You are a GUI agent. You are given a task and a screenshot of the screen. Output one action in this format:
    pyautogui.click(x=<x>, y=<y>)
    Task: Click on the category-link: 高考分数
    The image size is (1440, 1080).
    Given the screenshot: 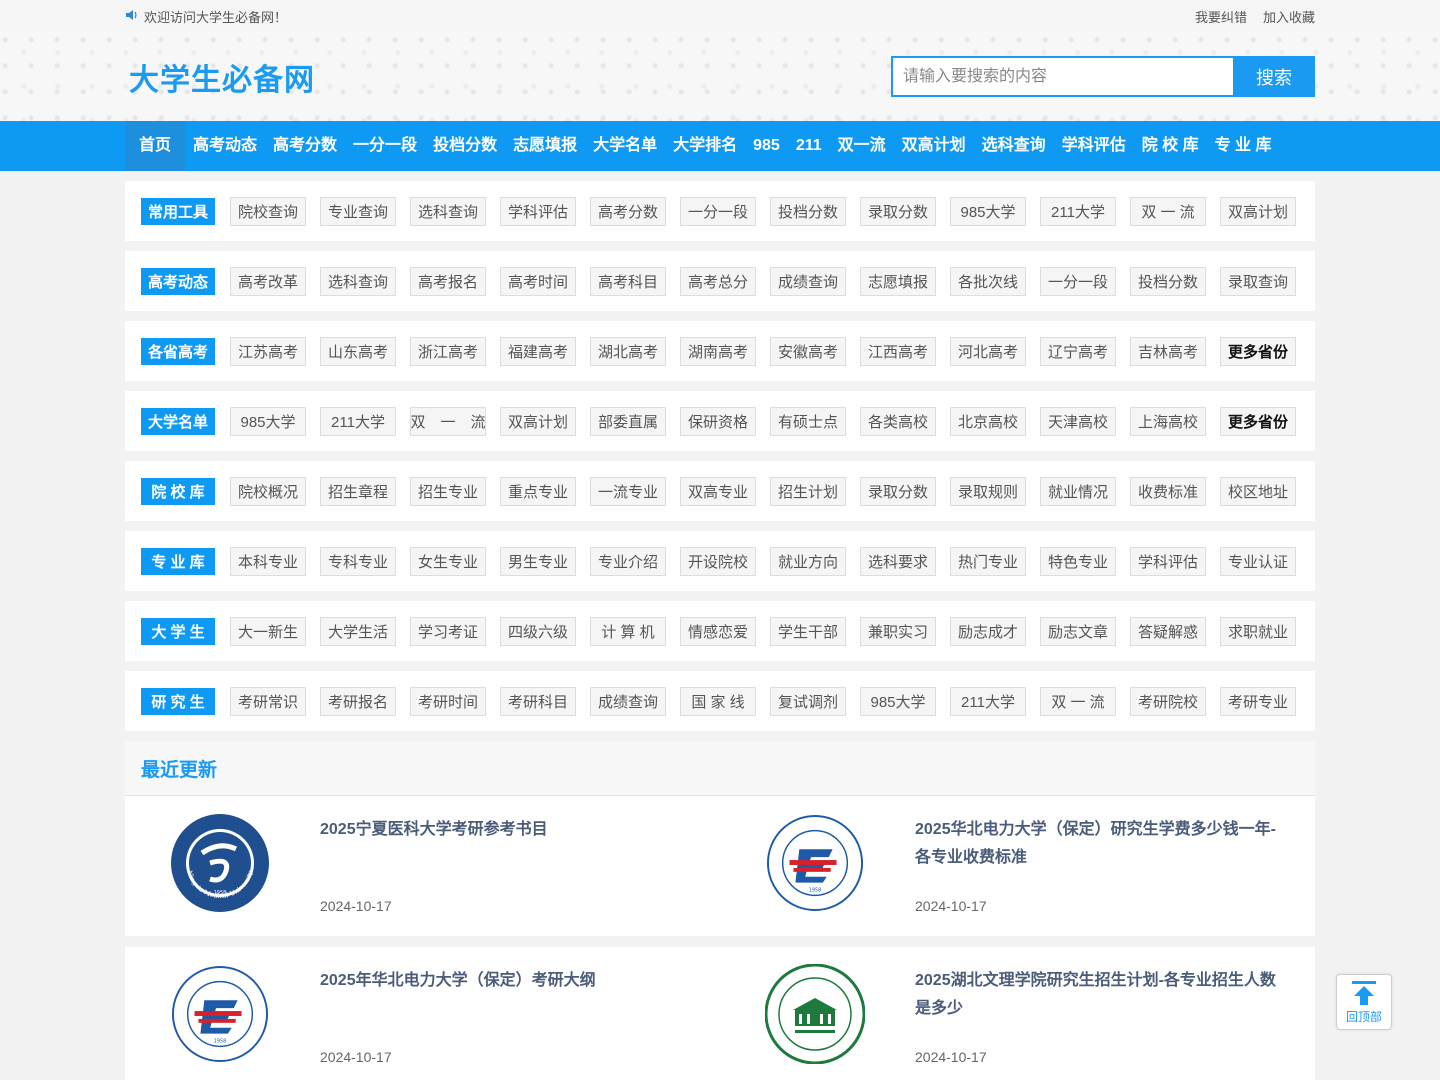 What is the action you would take?
    pyautogui.click(x=628, y=211)
    